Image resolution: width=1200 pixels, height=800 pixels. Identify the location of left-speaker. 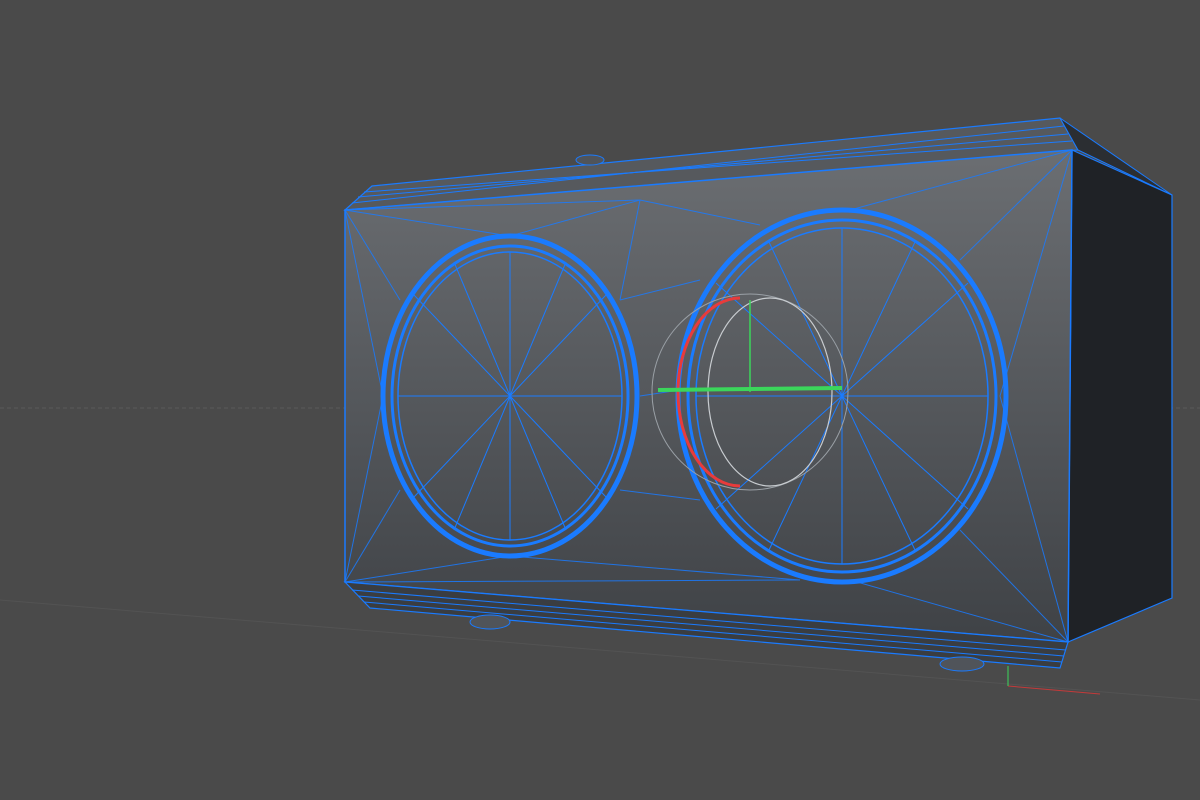
(510, 396).